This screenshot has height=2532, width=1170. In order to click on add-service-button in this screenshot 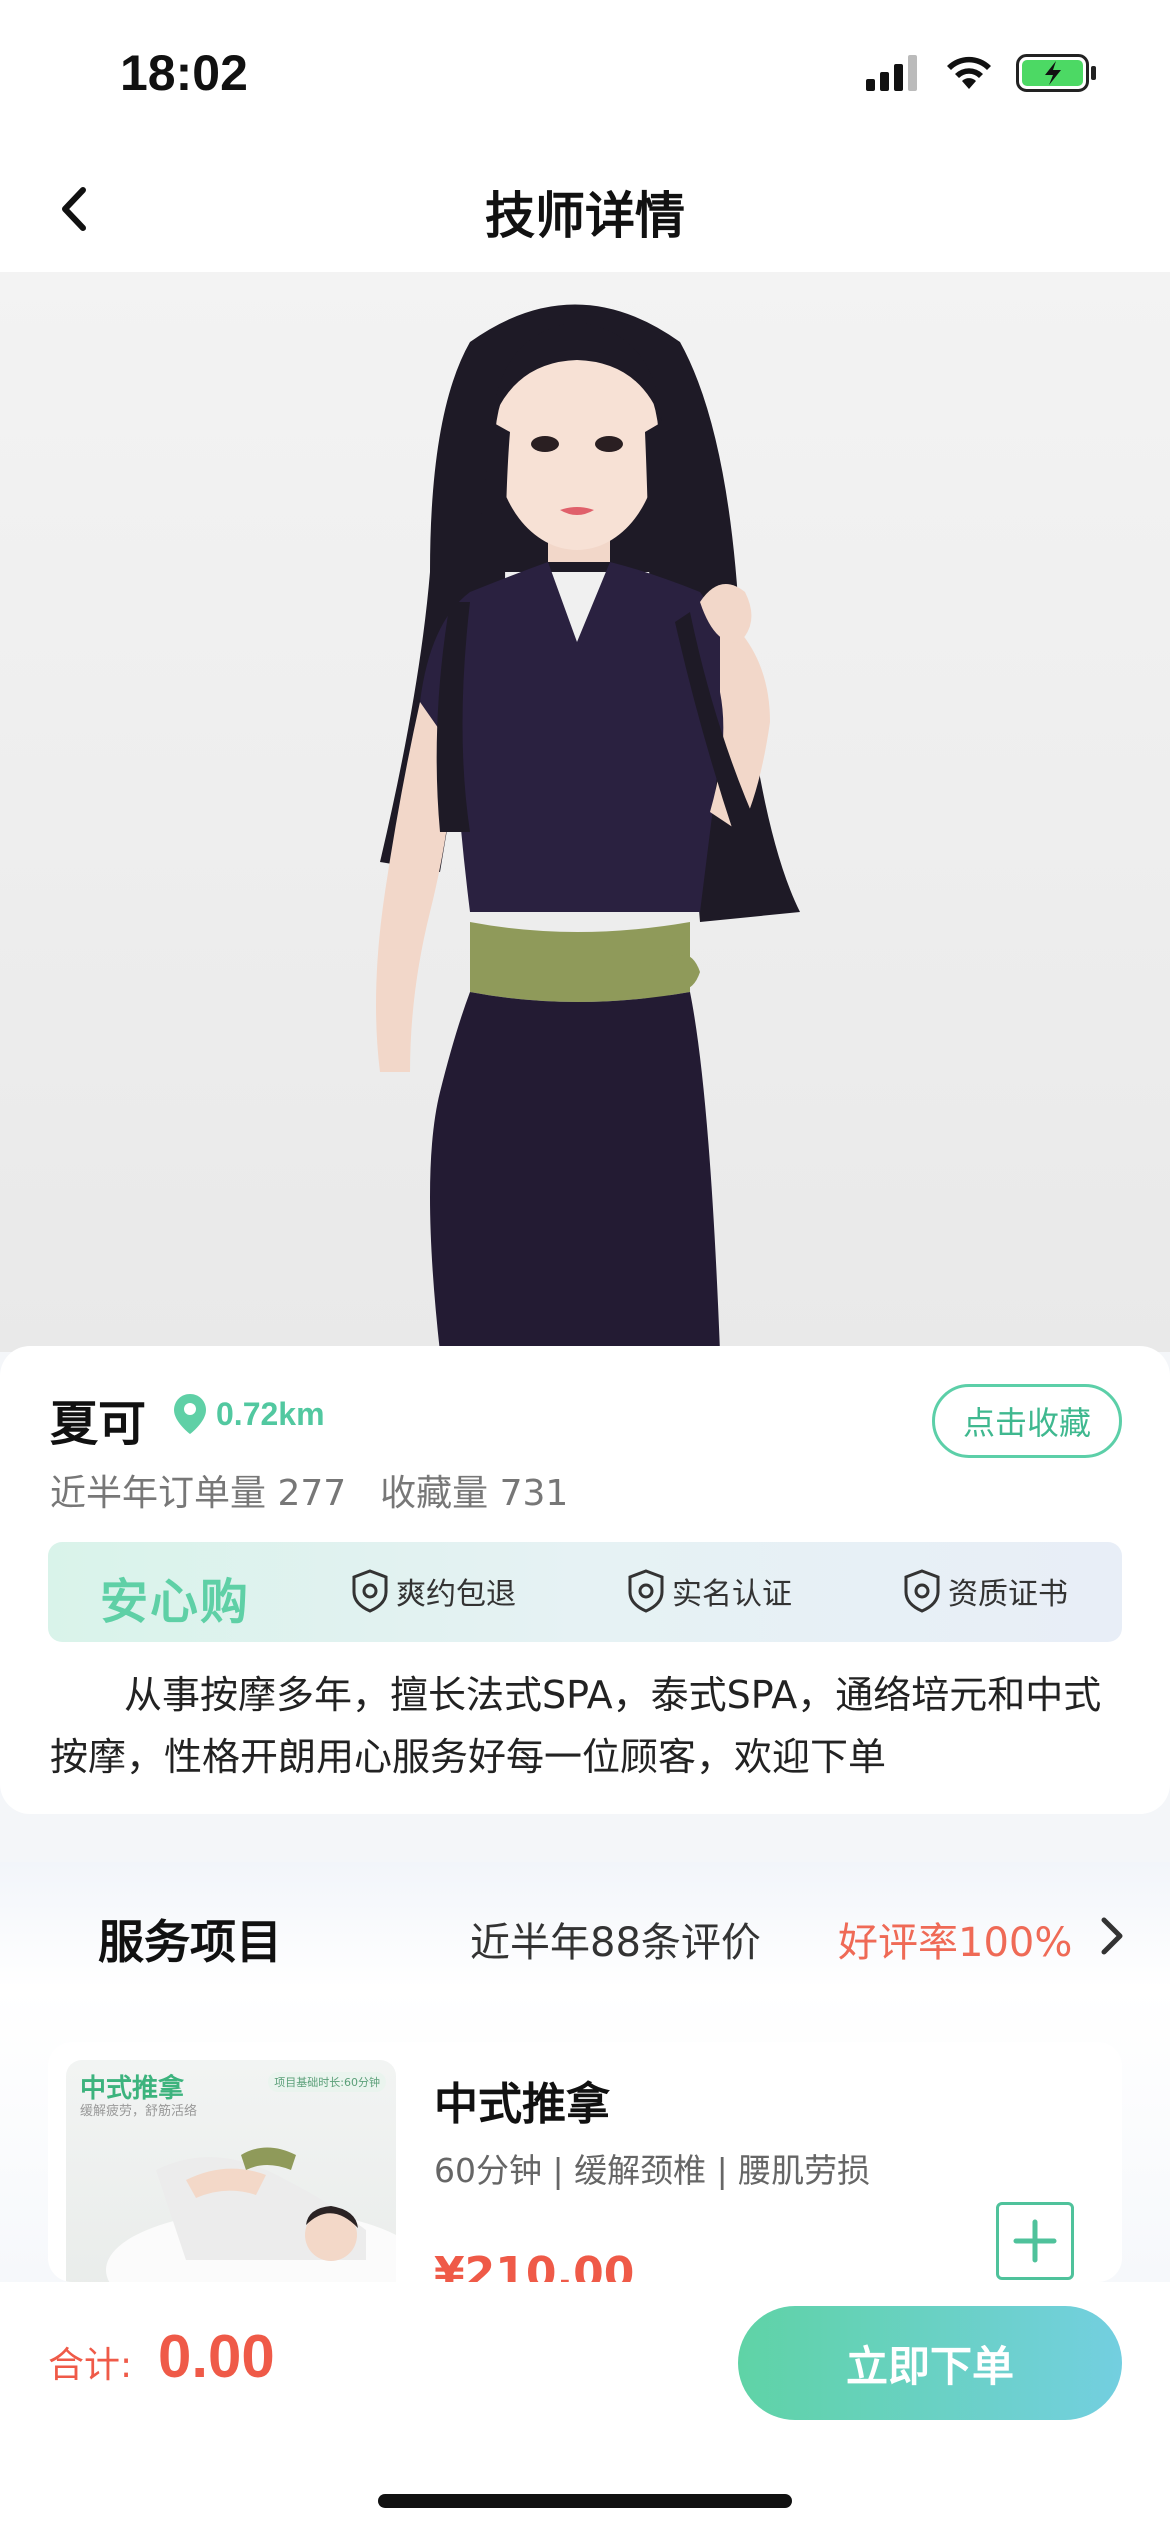, I will do `click(1035, 2241)`.